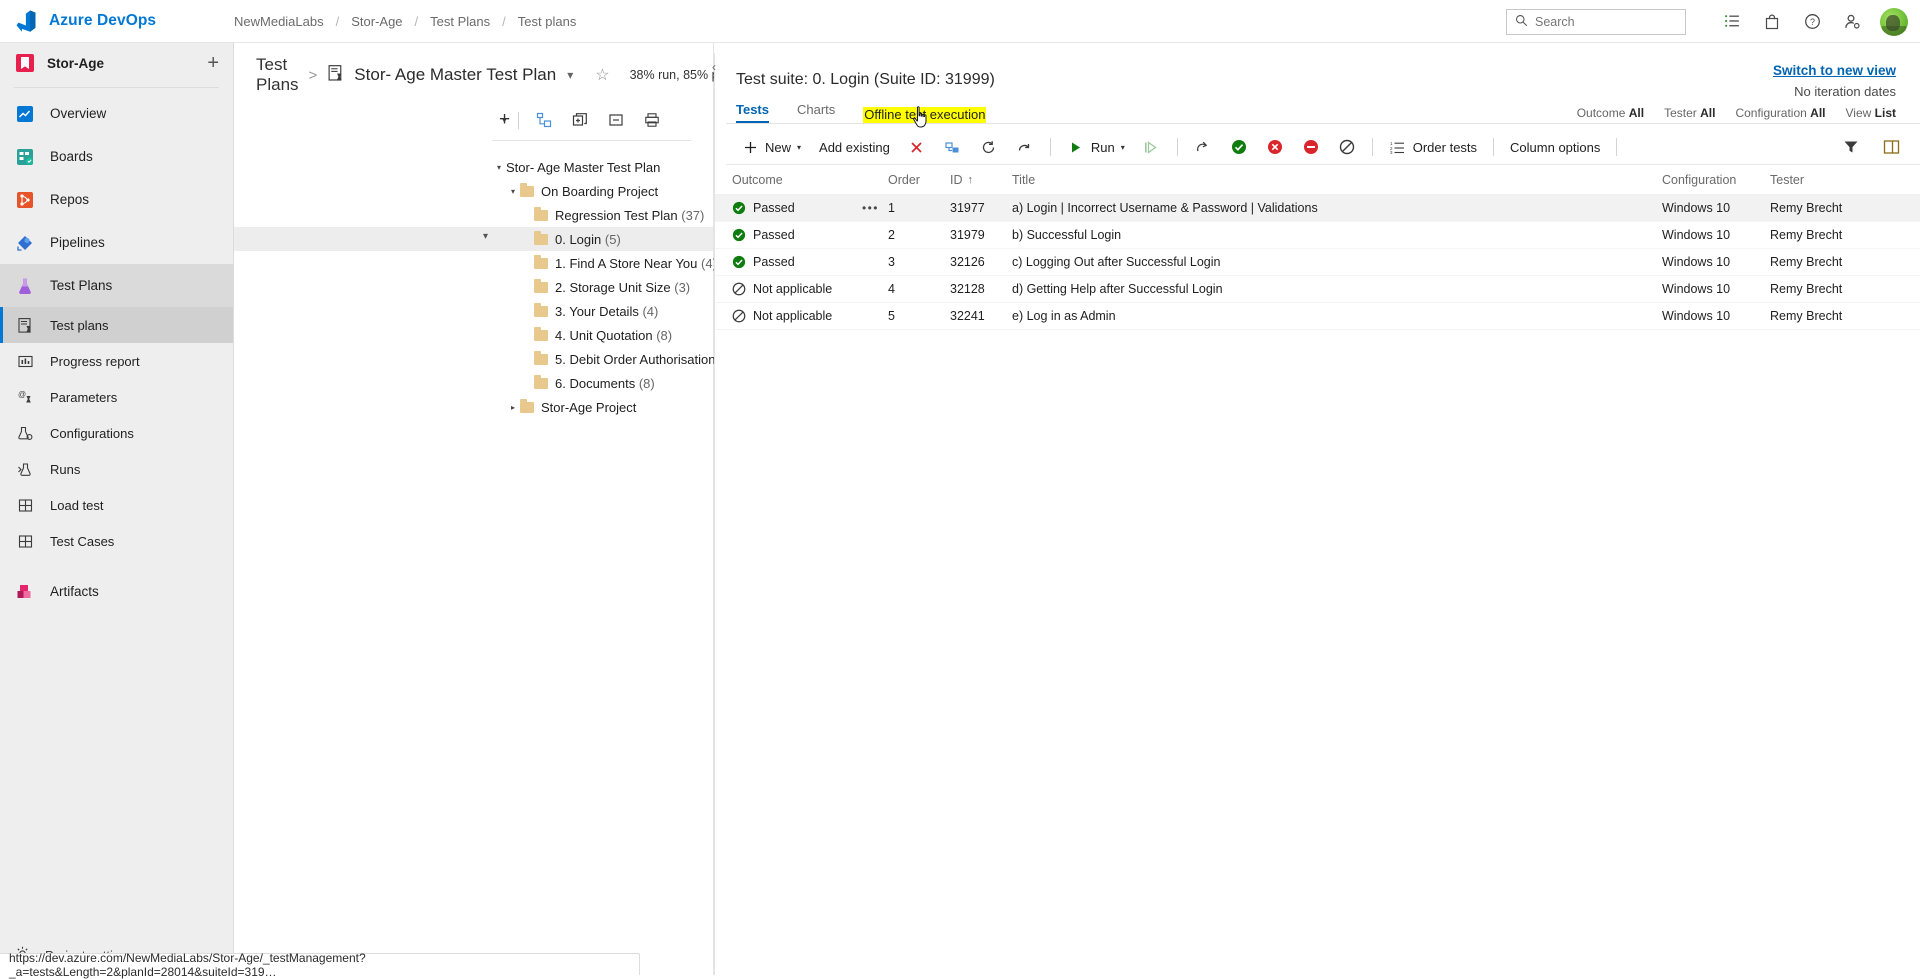  I want to click on column-header-title: Title, so click(1337, 180).